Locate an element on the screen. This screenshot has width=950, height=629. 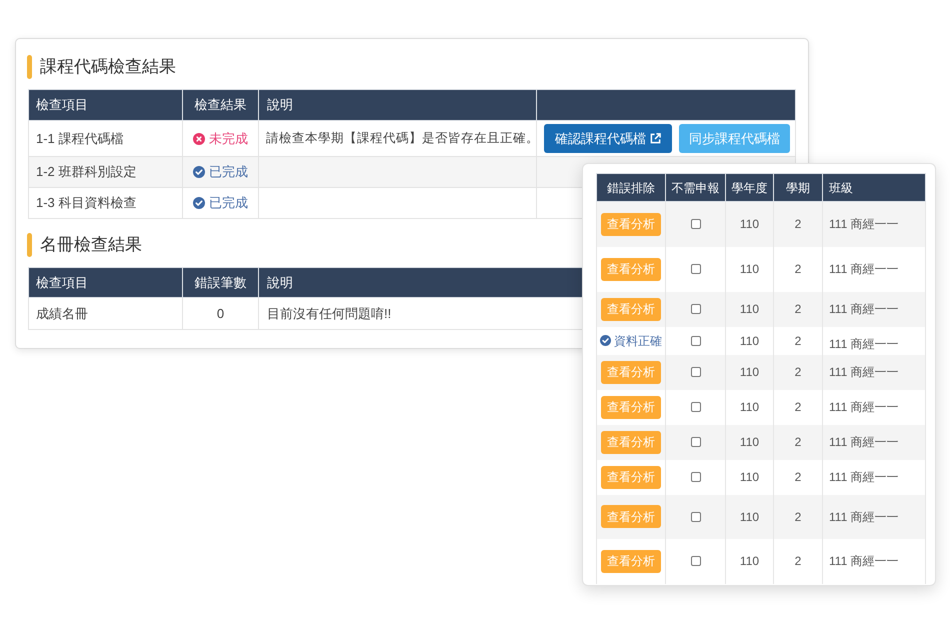
table-cell: 0 is located at coordinates (220, 314).